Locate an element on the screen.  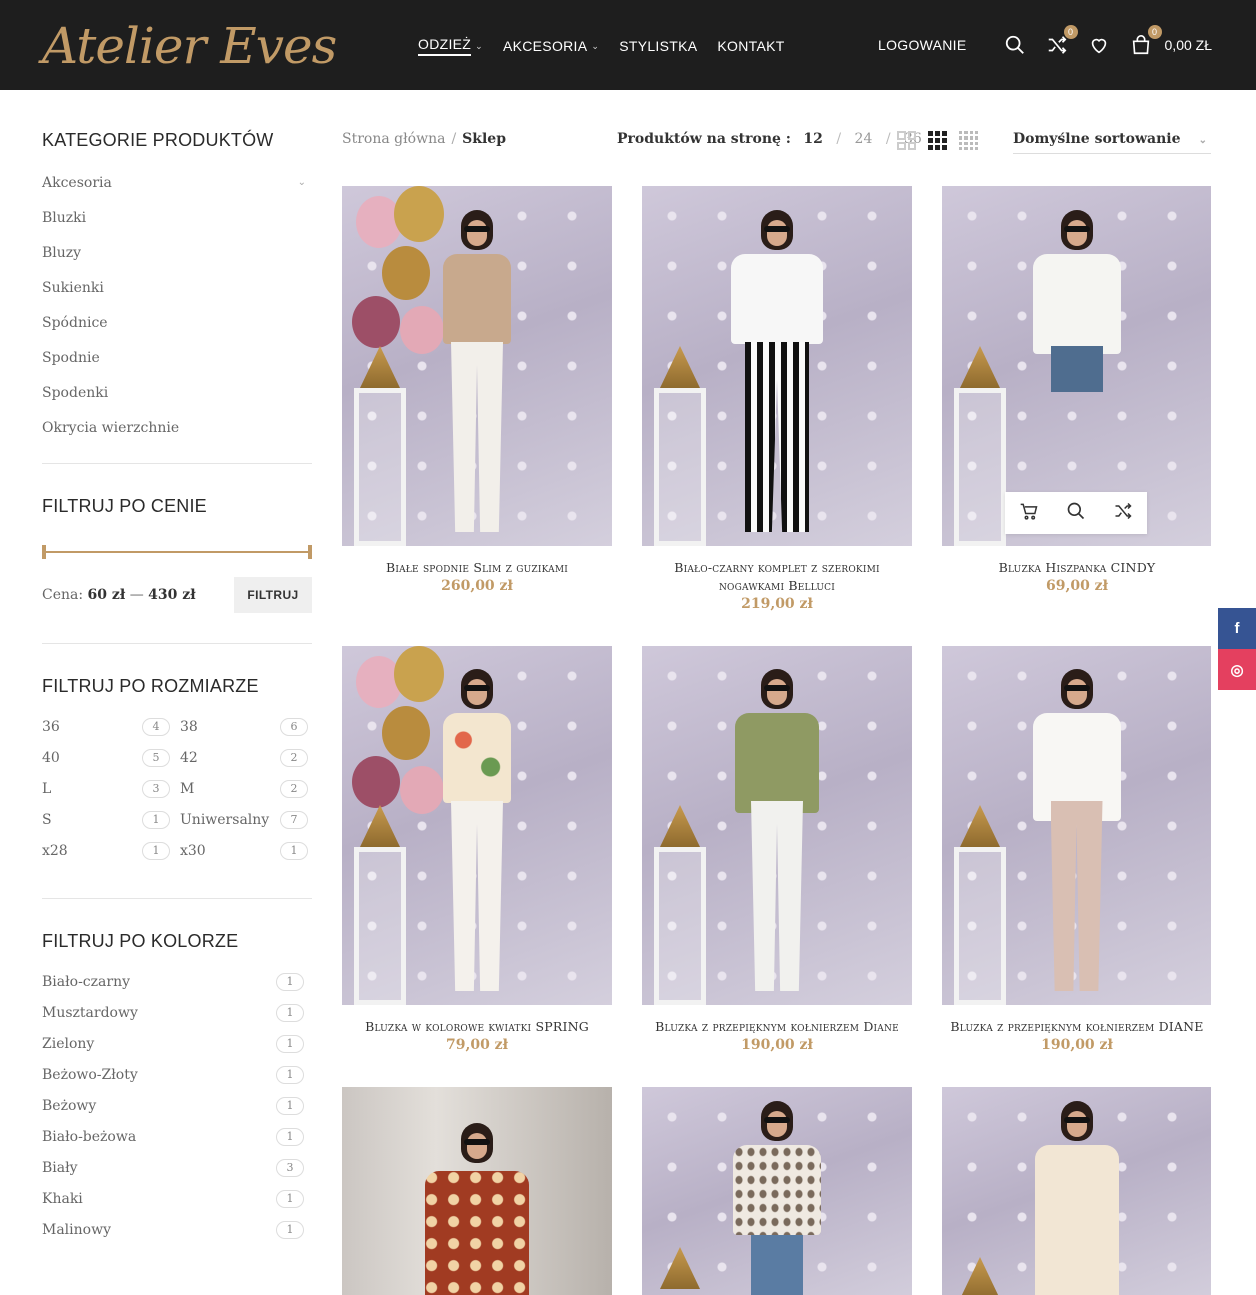
heart-icon is located at coordinates (1099, 45).